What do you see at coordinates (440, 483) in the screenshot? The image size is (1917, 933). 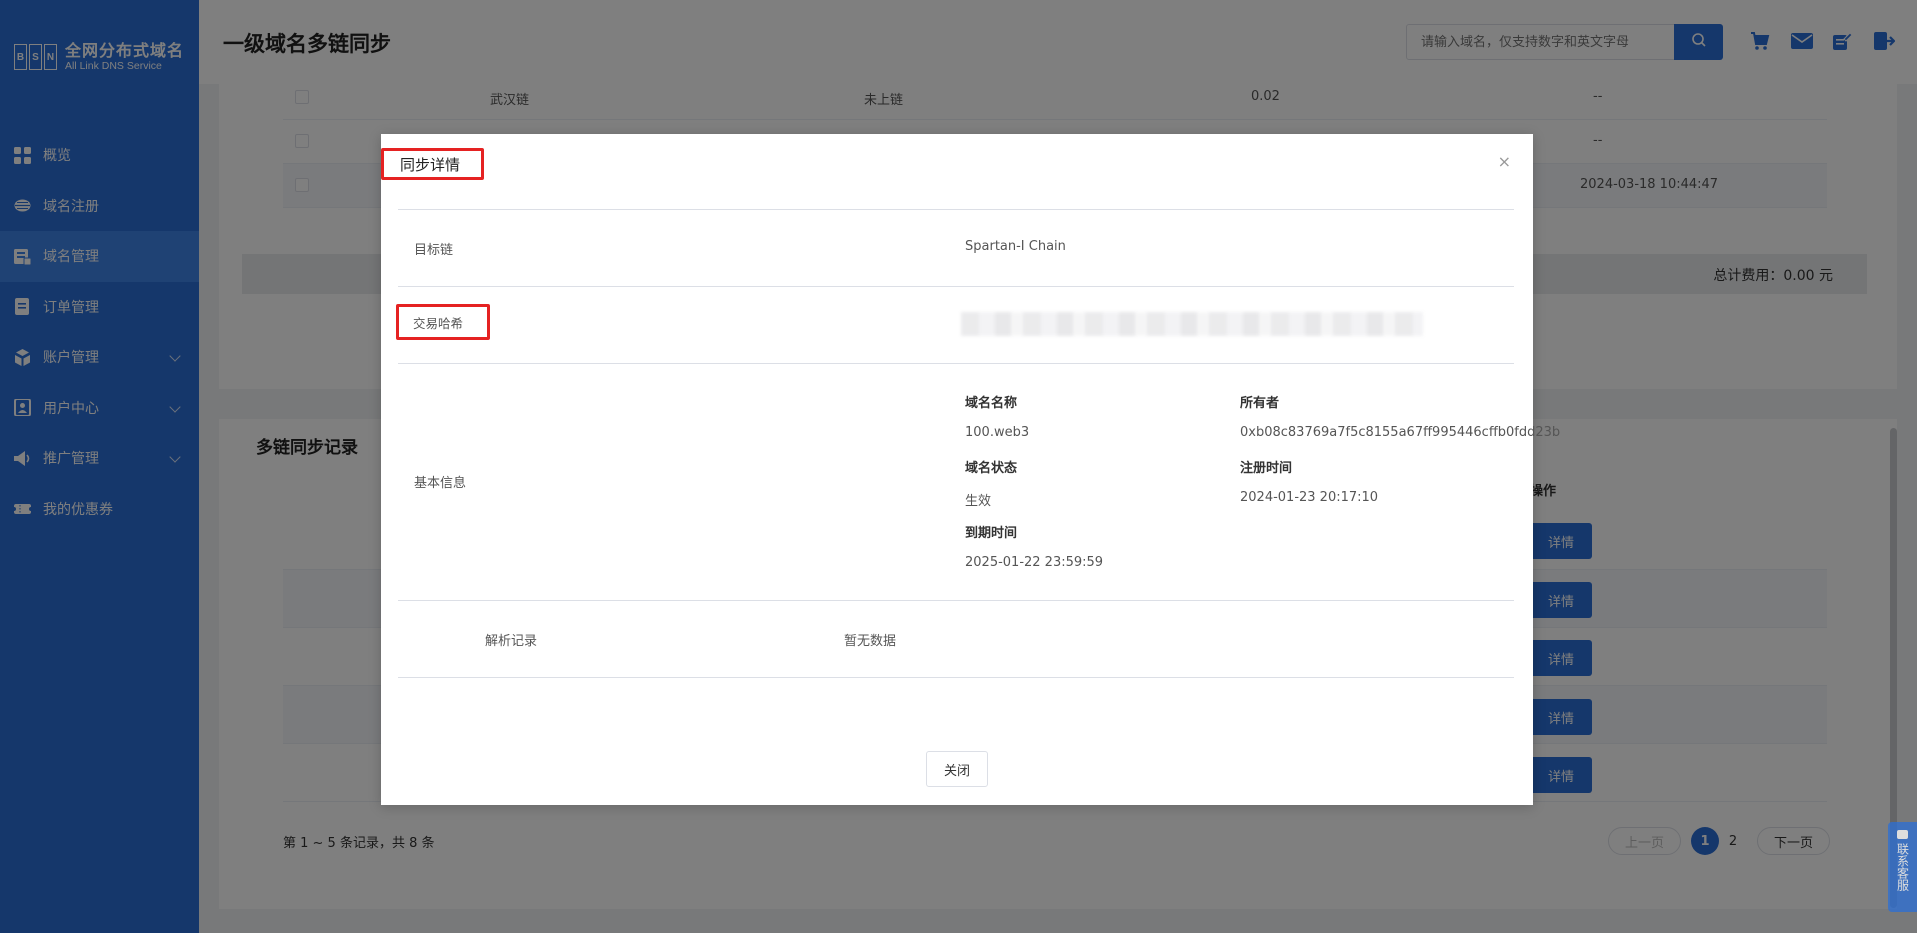 I see `basic-info-label: 基本信息` at bounding box center [440, 483].